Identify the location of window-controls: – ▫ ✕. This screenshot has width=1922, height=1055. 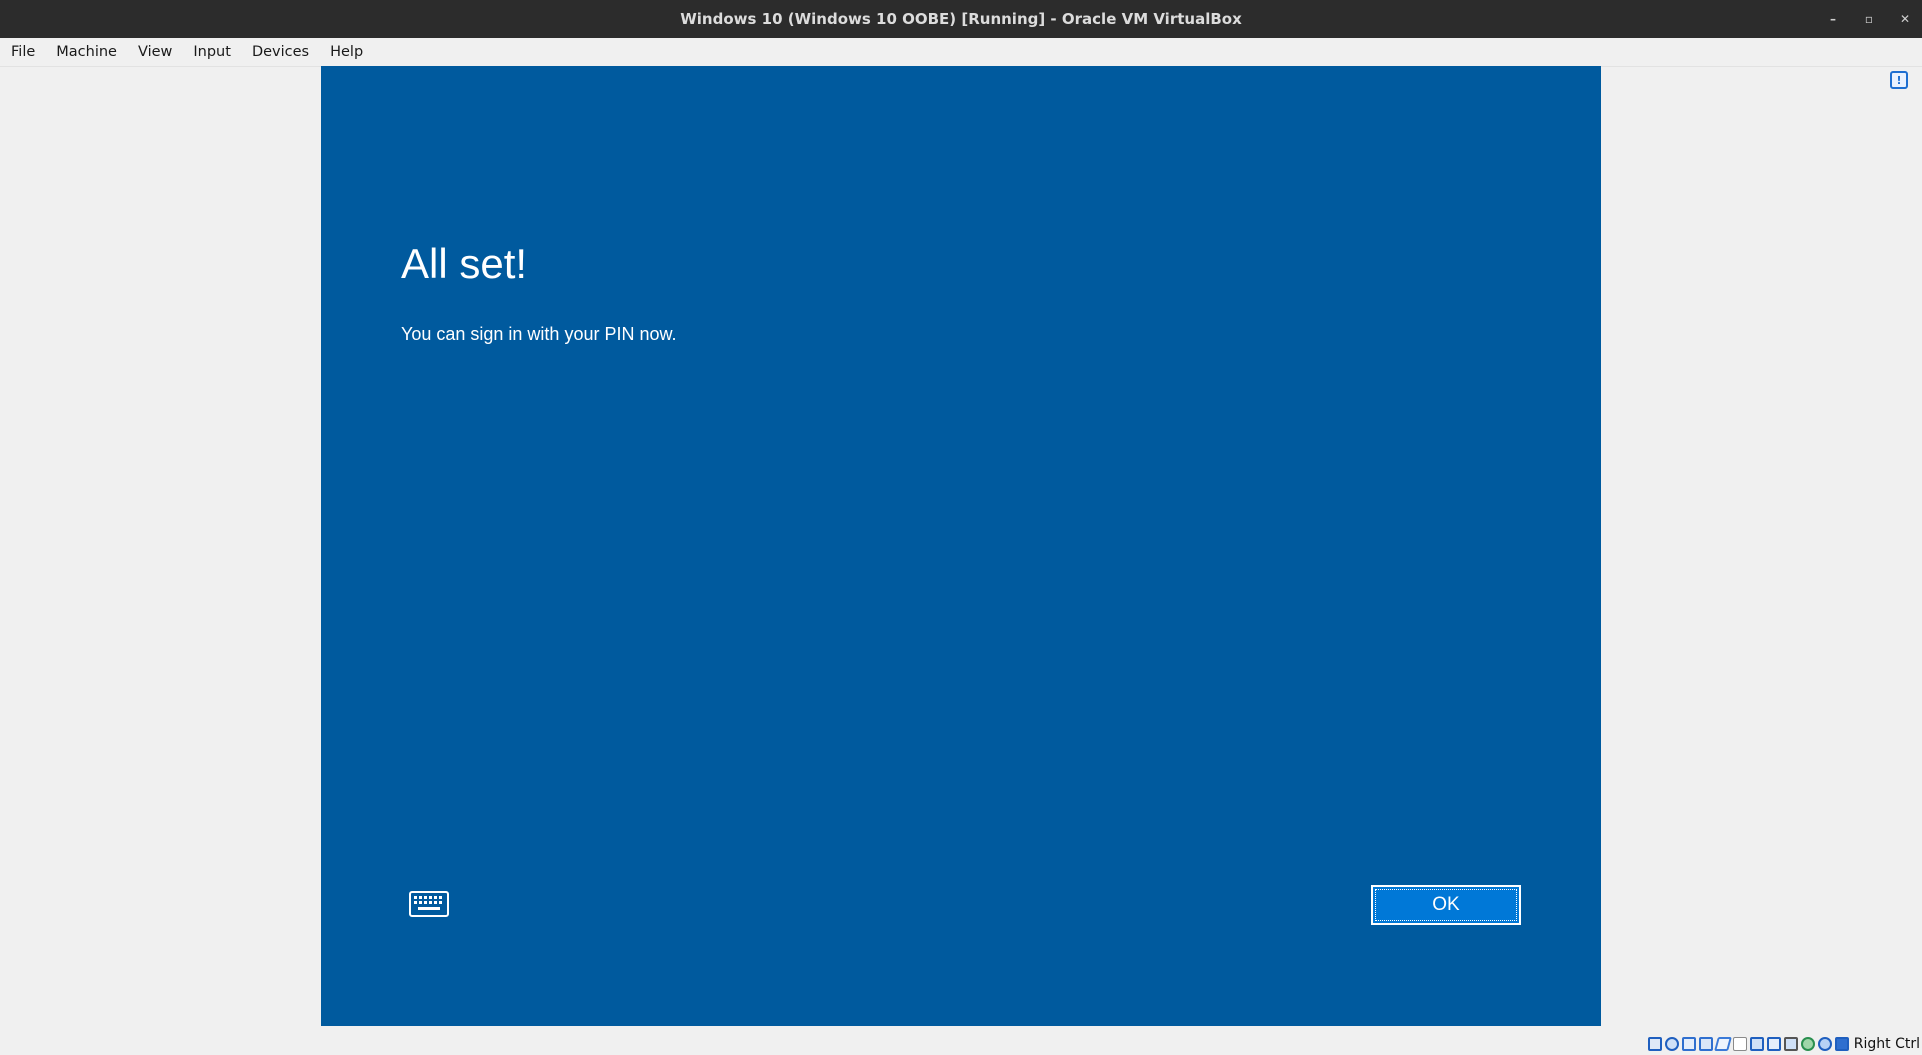
(1869, 19).